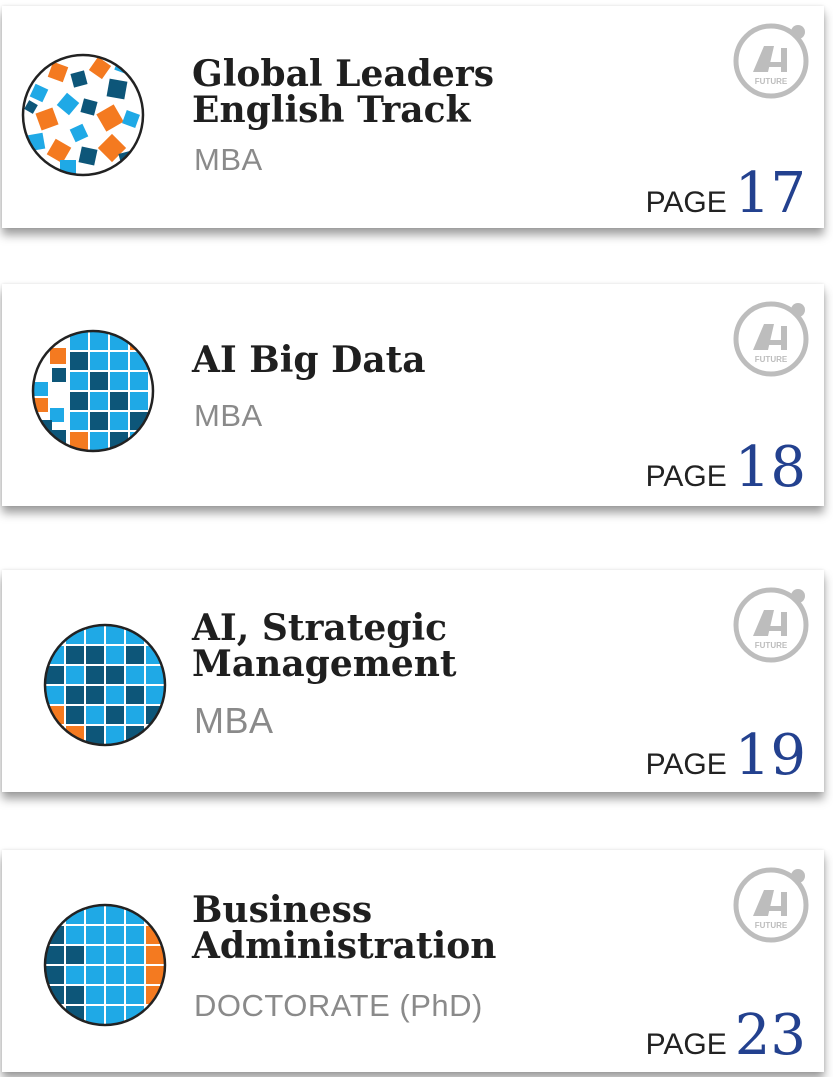 Image resolution: width=833 pixels, height=1077 pixels. What do you see at coordinates (770, 467) in the screenshot?
I see `page-number: 18` at bounding box center [770, 467].